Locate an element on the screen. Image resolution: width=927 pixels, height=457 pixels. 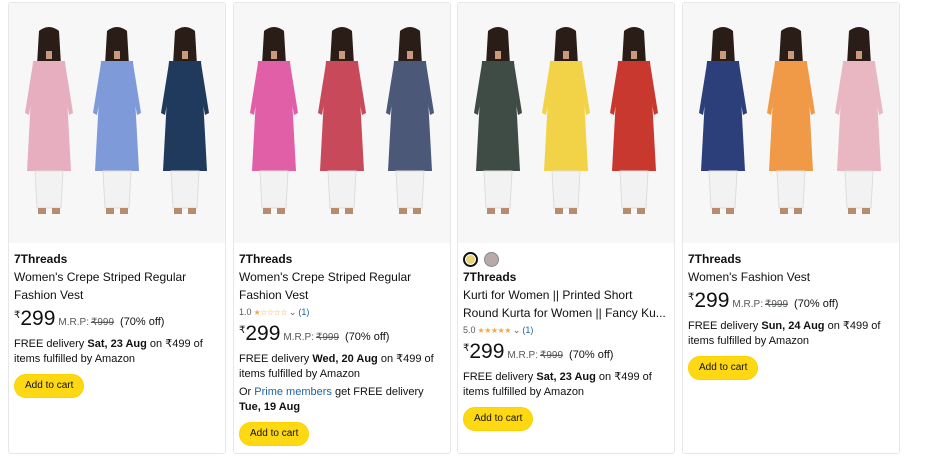
star-rating-icon: ★☆☆☆☆ is located at coordinates (270, 312).